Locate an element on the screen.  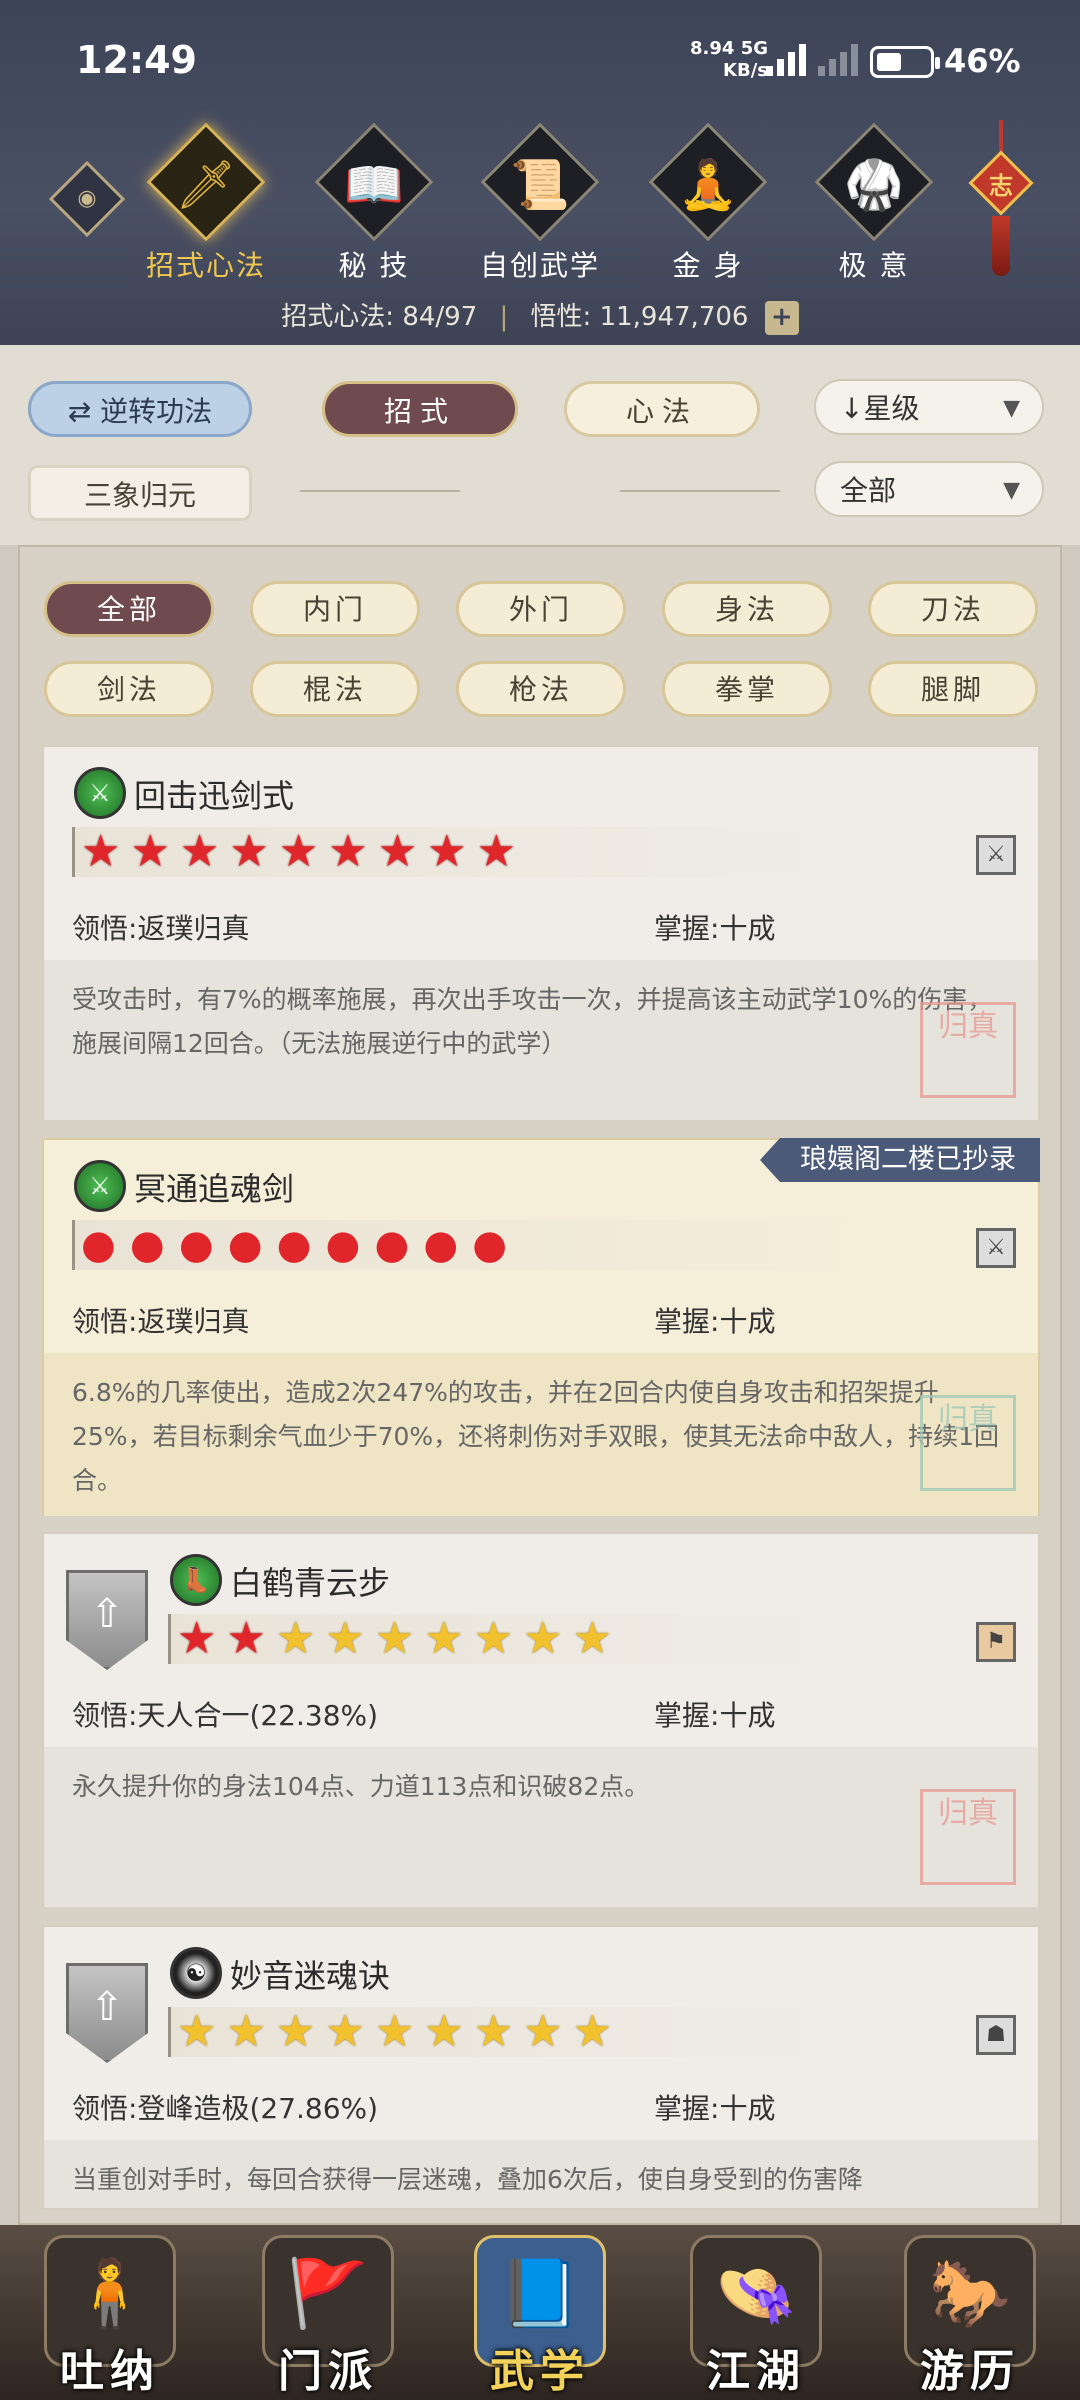
skill-name: 白鹤青云步 is located at coordinates (310, 1583).